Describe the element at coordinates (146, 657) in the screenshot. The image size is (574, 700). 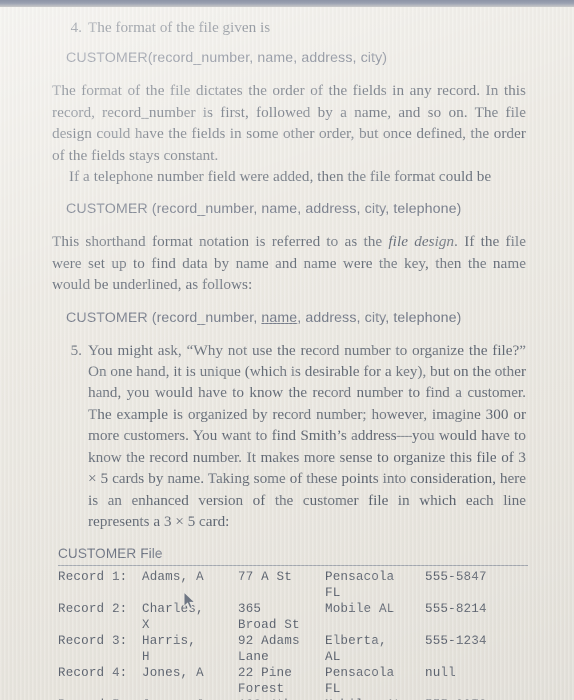
I see `cell-name-cont: H` at that location.